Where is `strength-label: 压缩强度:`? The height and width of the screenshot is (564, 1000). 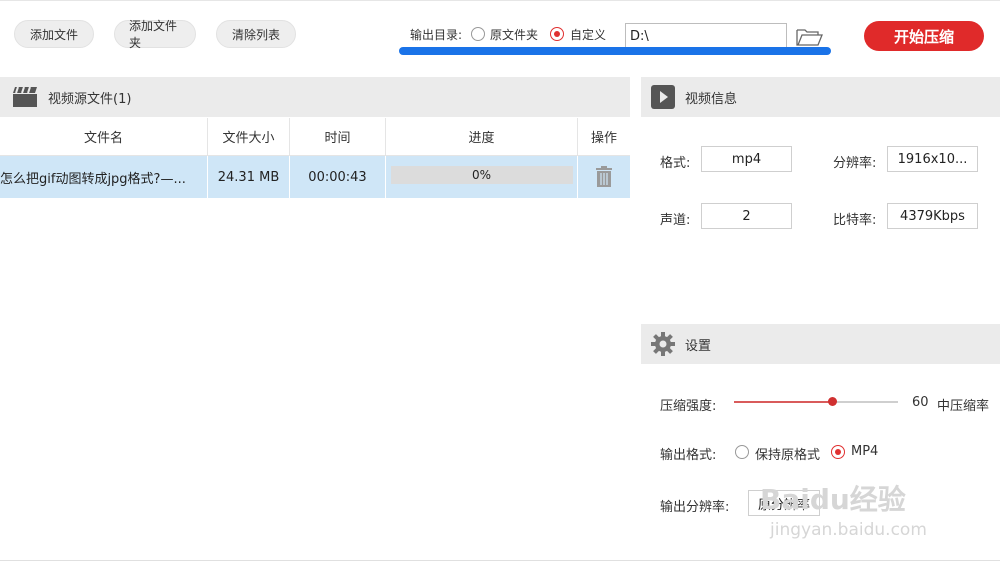
strength-label: 压缩强度: is located at coordinates (688, 406).